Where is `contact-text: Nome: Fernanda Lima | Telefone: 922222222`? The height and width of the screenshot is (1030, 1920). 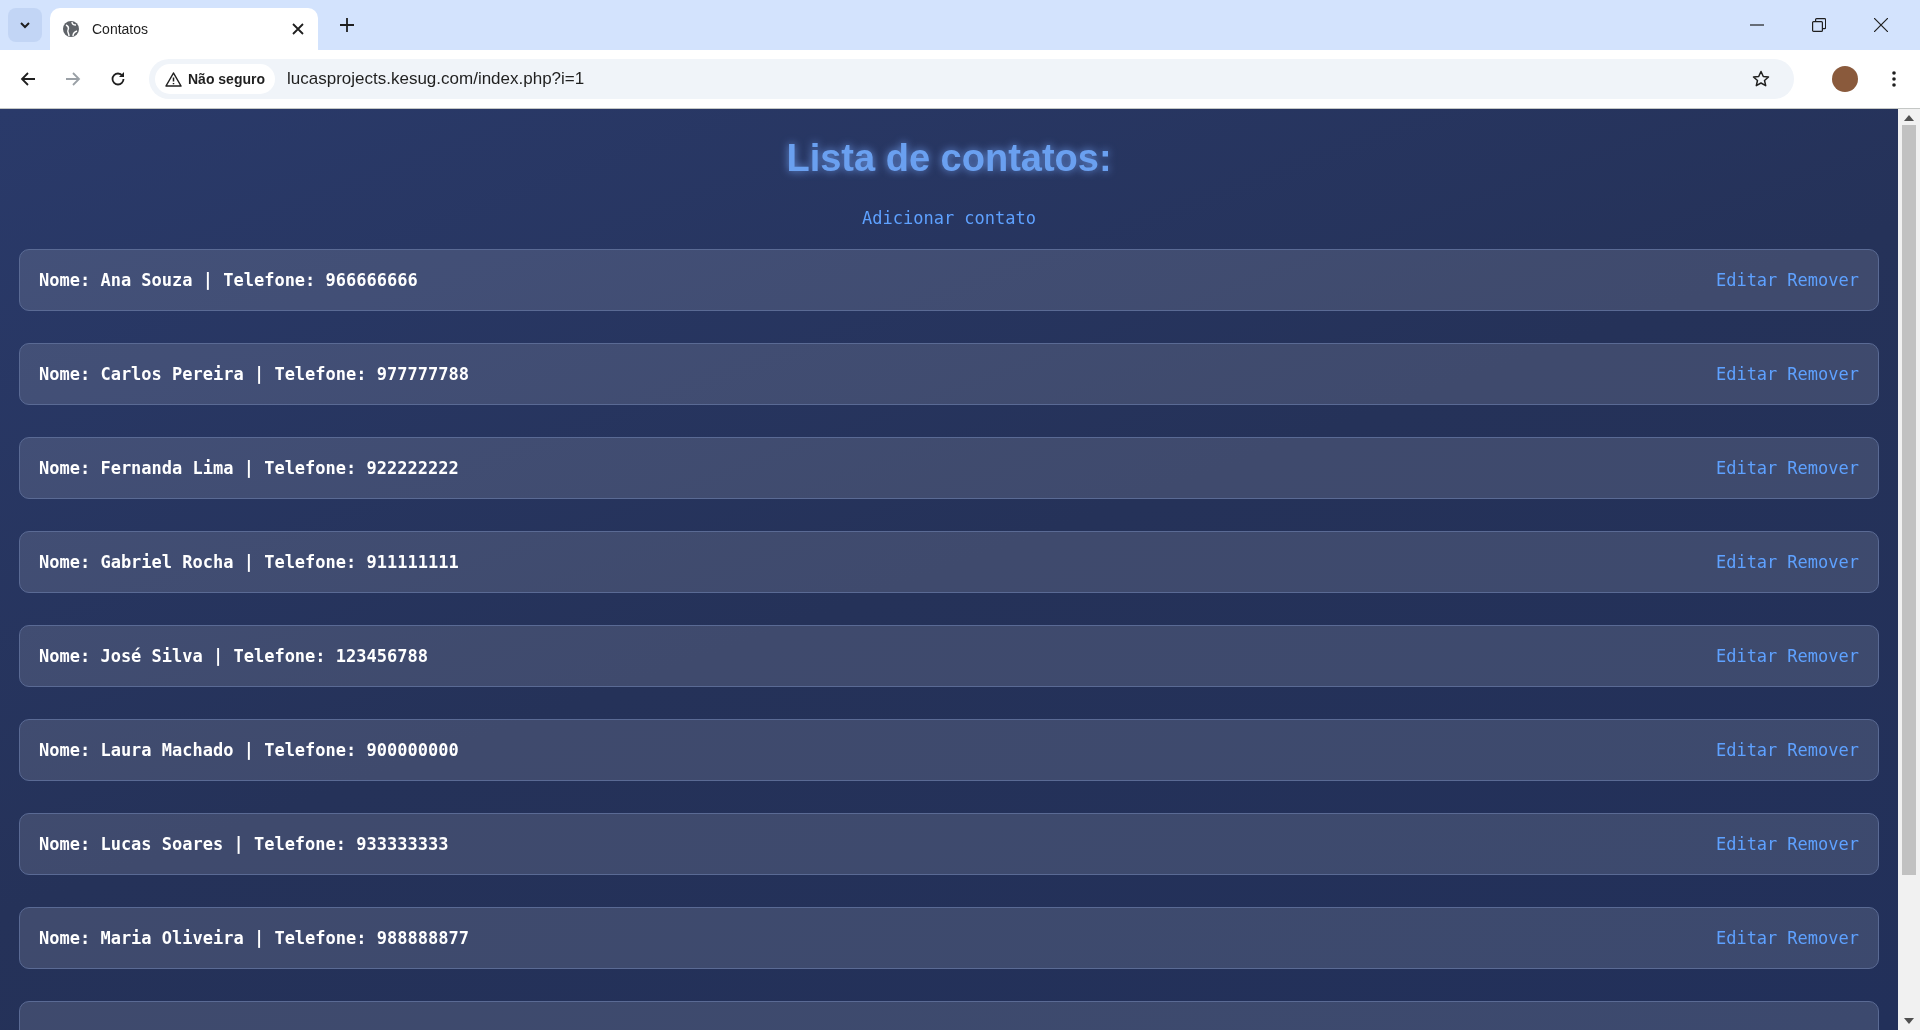 contact-text: Nome: Fernanda Lima | Telefone: 922222222 is located at coordinates (249, 468).